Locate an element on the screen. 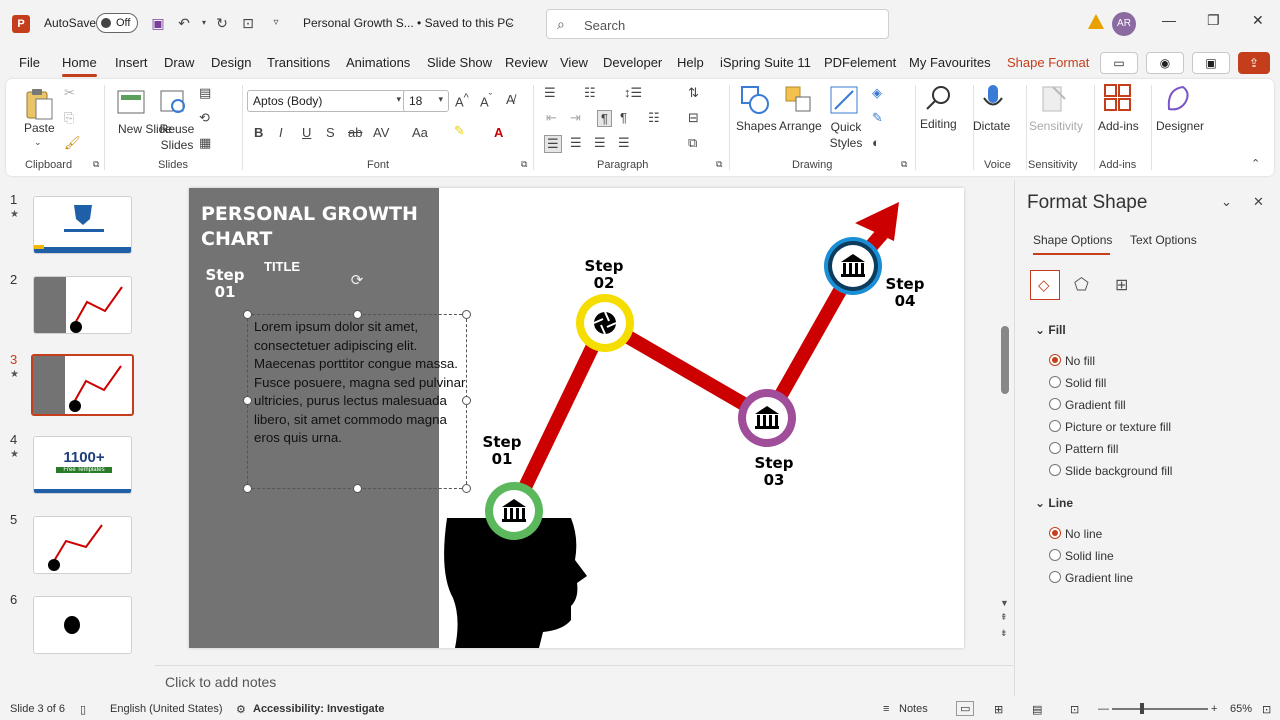 This screenshot has width=1280, height=720. paste-label: Paste is located at coordinates (39, 128).